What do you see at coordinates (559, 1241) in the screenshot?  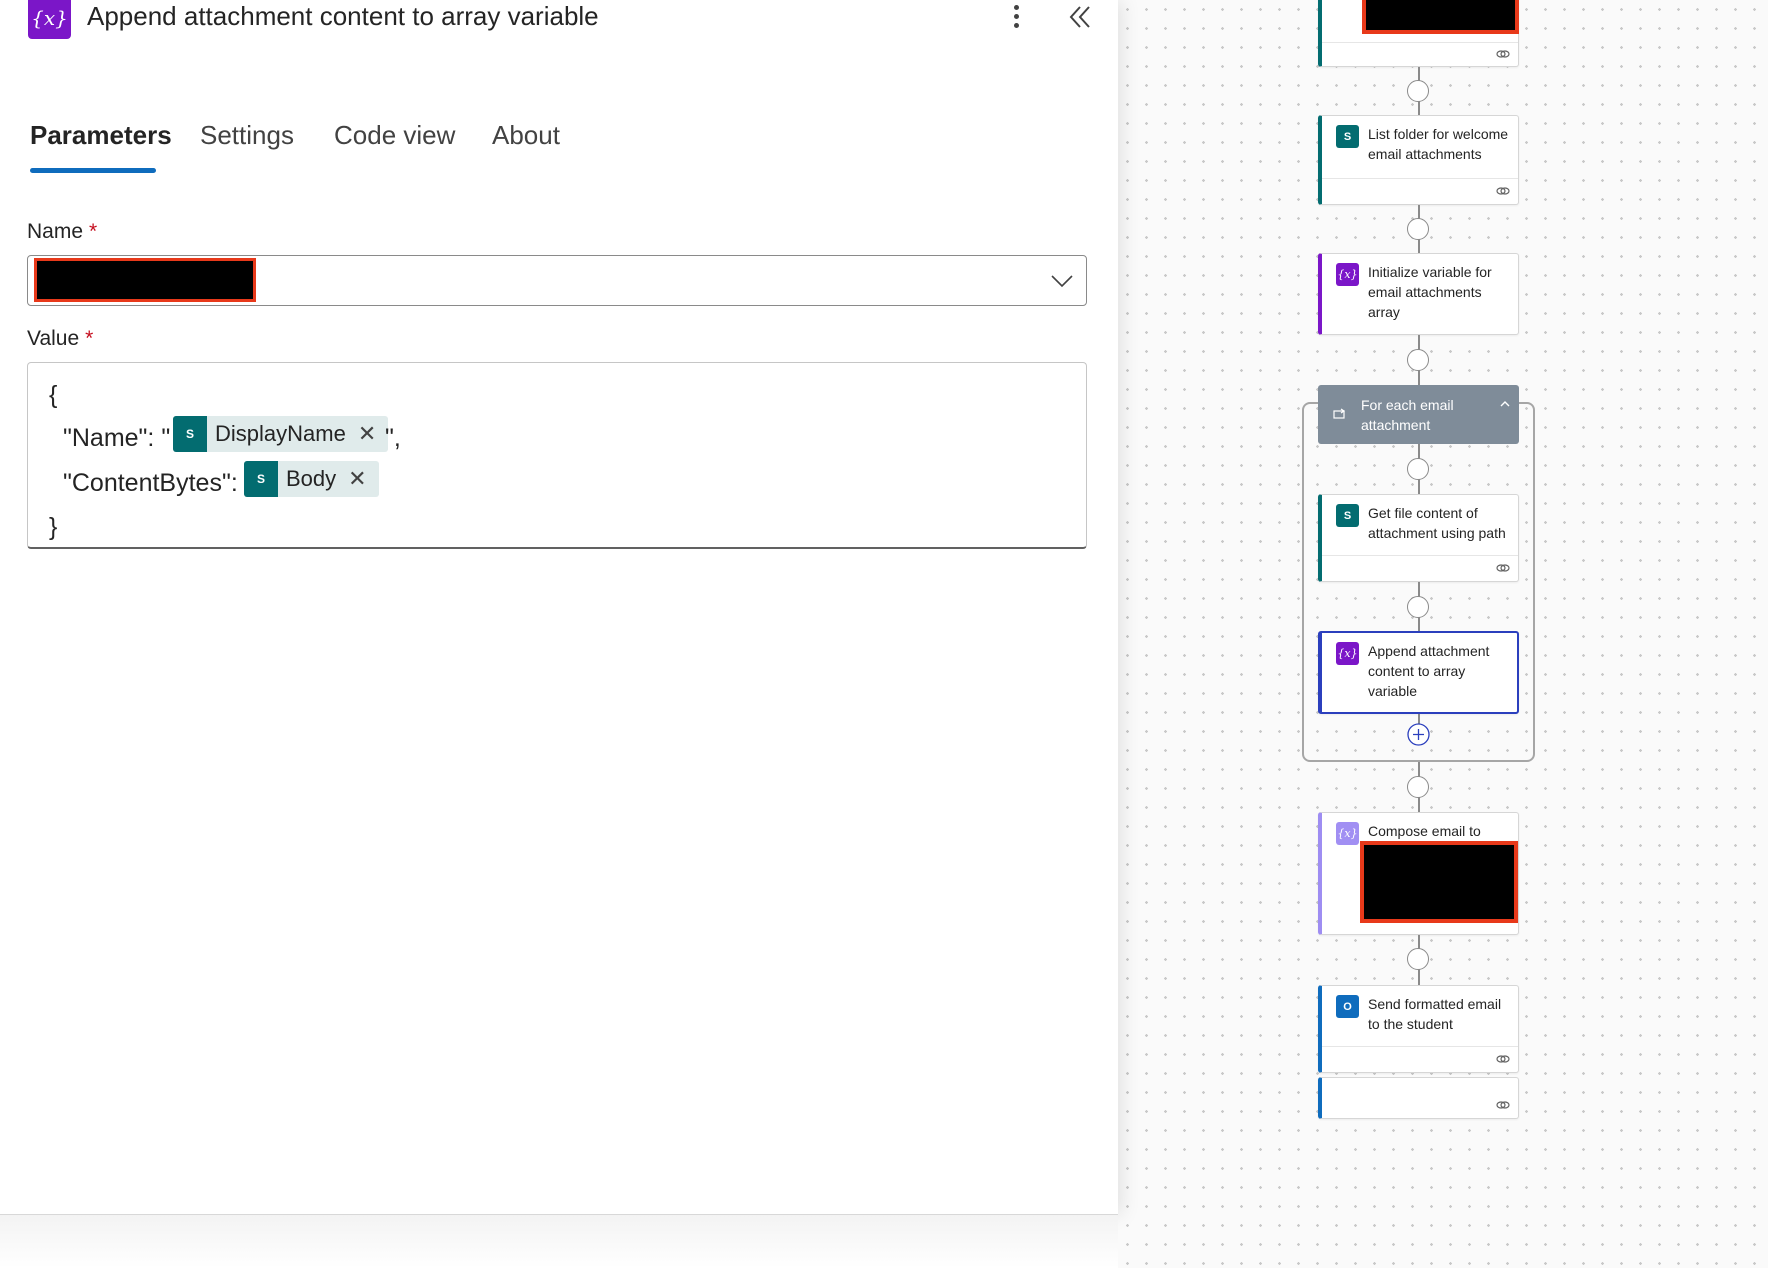 I see `panel-footer-shadow` at bounding box center [559, 1241].